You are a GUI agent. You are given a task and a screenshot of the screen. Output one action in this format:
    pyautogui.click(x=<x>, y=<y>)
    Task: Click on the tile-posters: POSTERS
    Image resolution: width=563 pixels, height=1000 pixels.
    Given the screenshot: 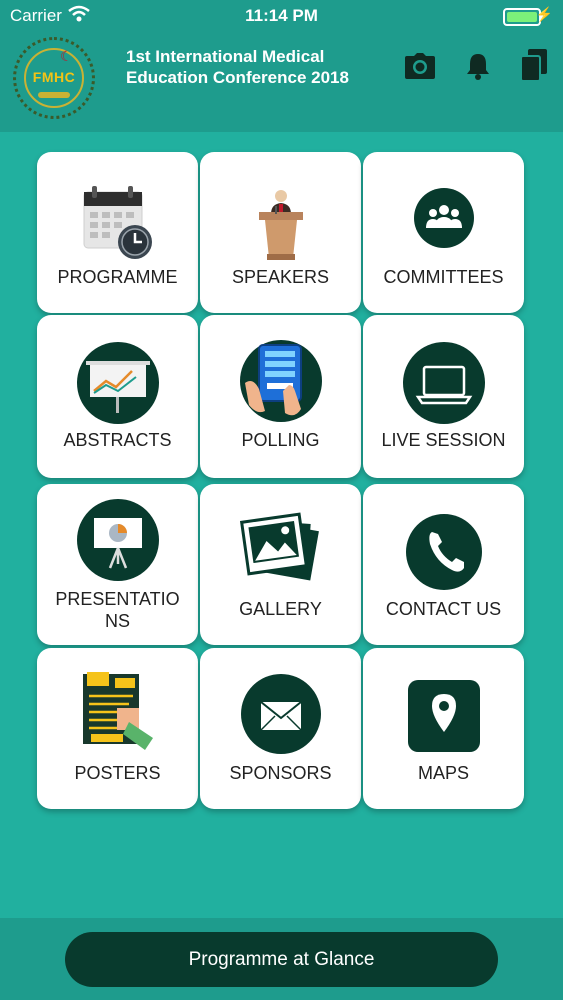 What is the action you would take?
    pyautogui.click(x=117, y=728)
    